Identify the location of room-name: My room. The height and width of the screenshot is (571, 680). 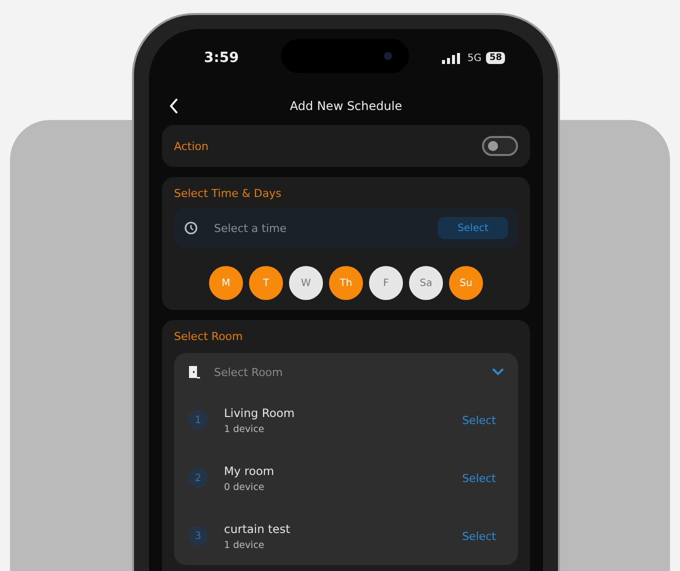
(250, 471).